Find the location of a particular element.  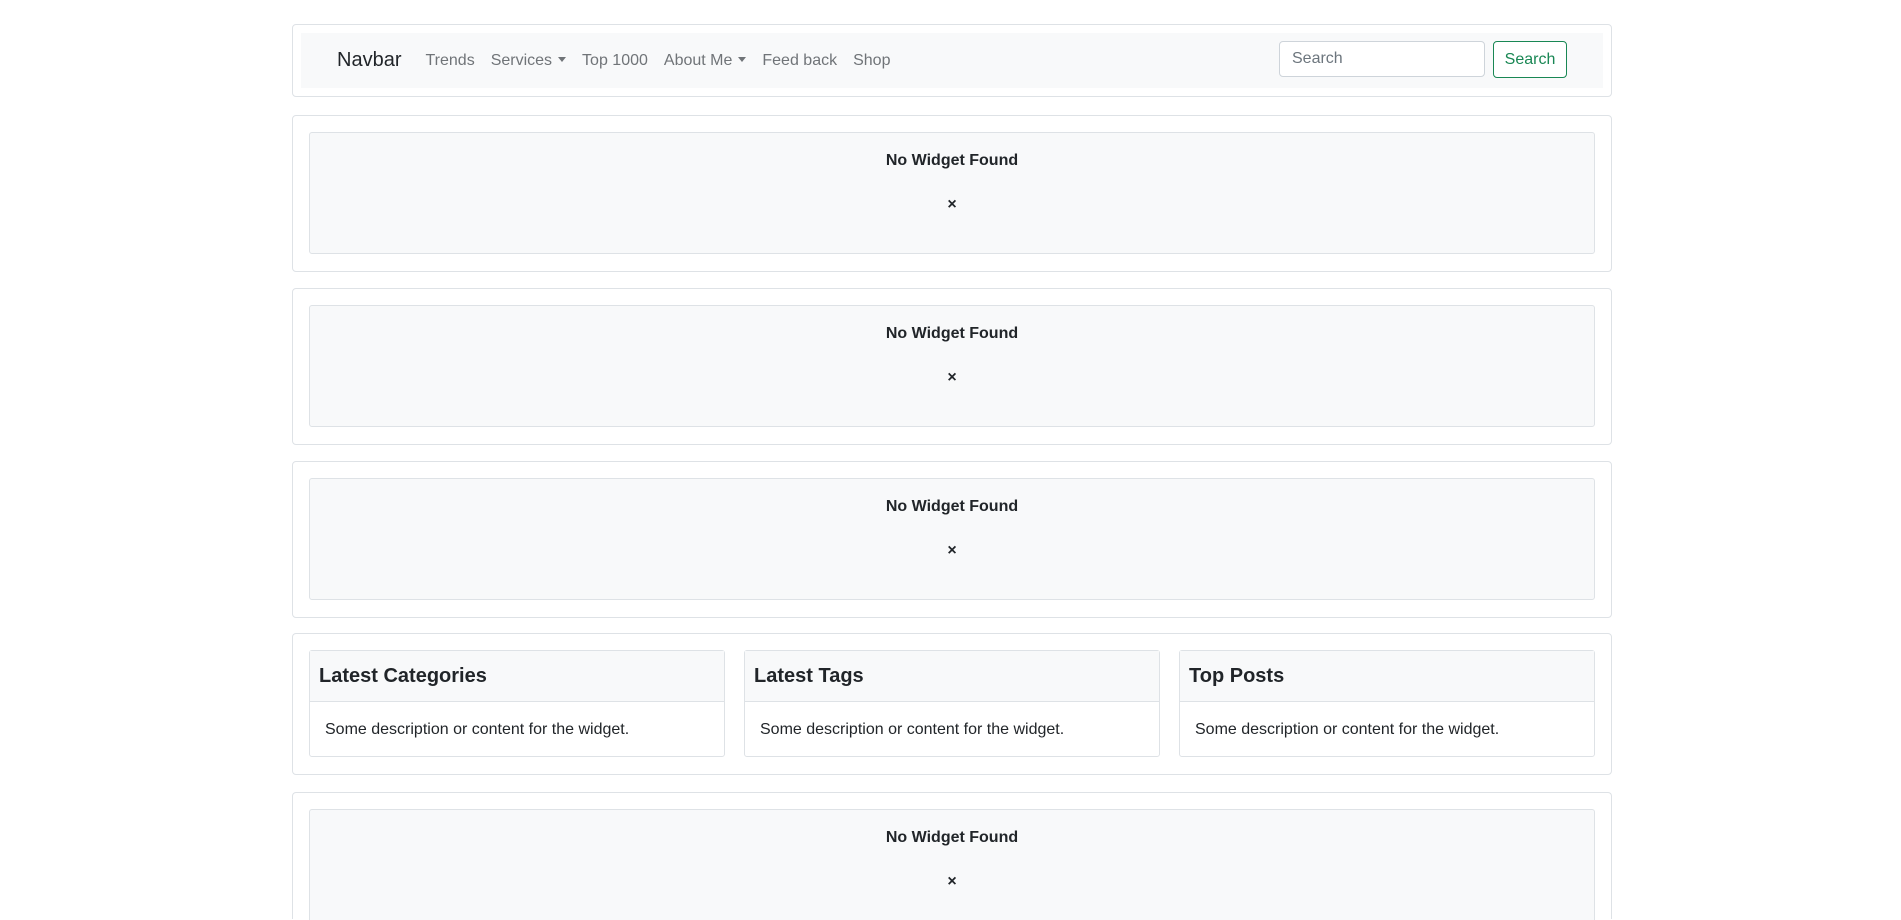

nav-dropdown-services: Services is located at coordinates (528, 61).